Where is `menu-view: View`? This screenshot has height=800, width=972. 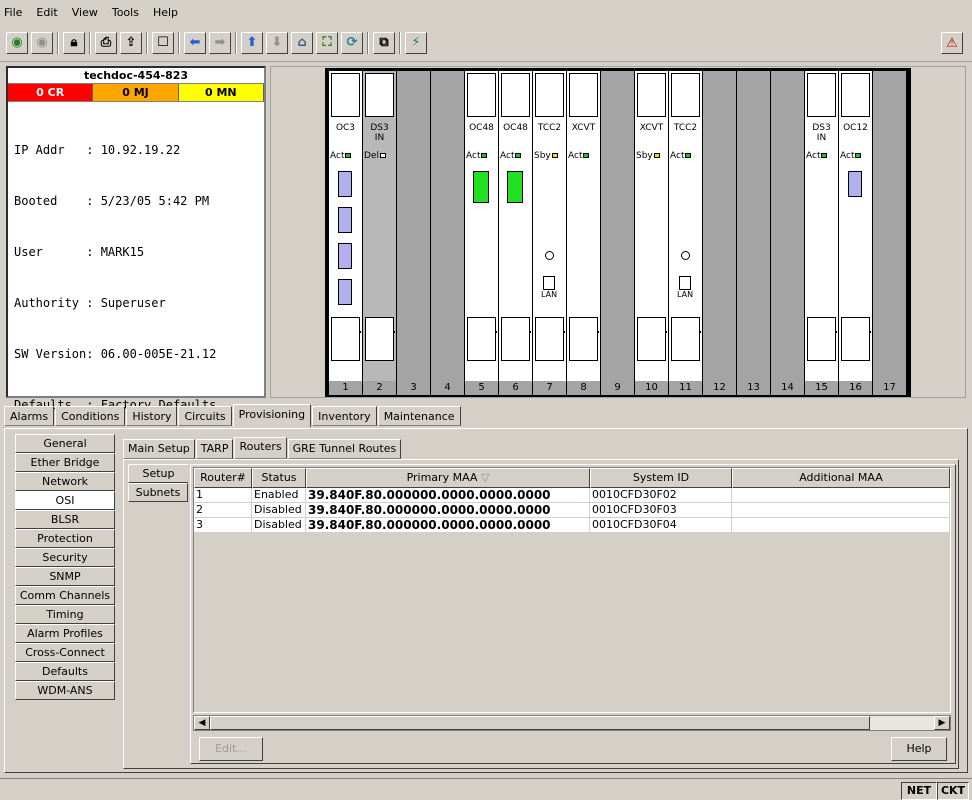
menu-view: View is located at coordinates (85, 12).